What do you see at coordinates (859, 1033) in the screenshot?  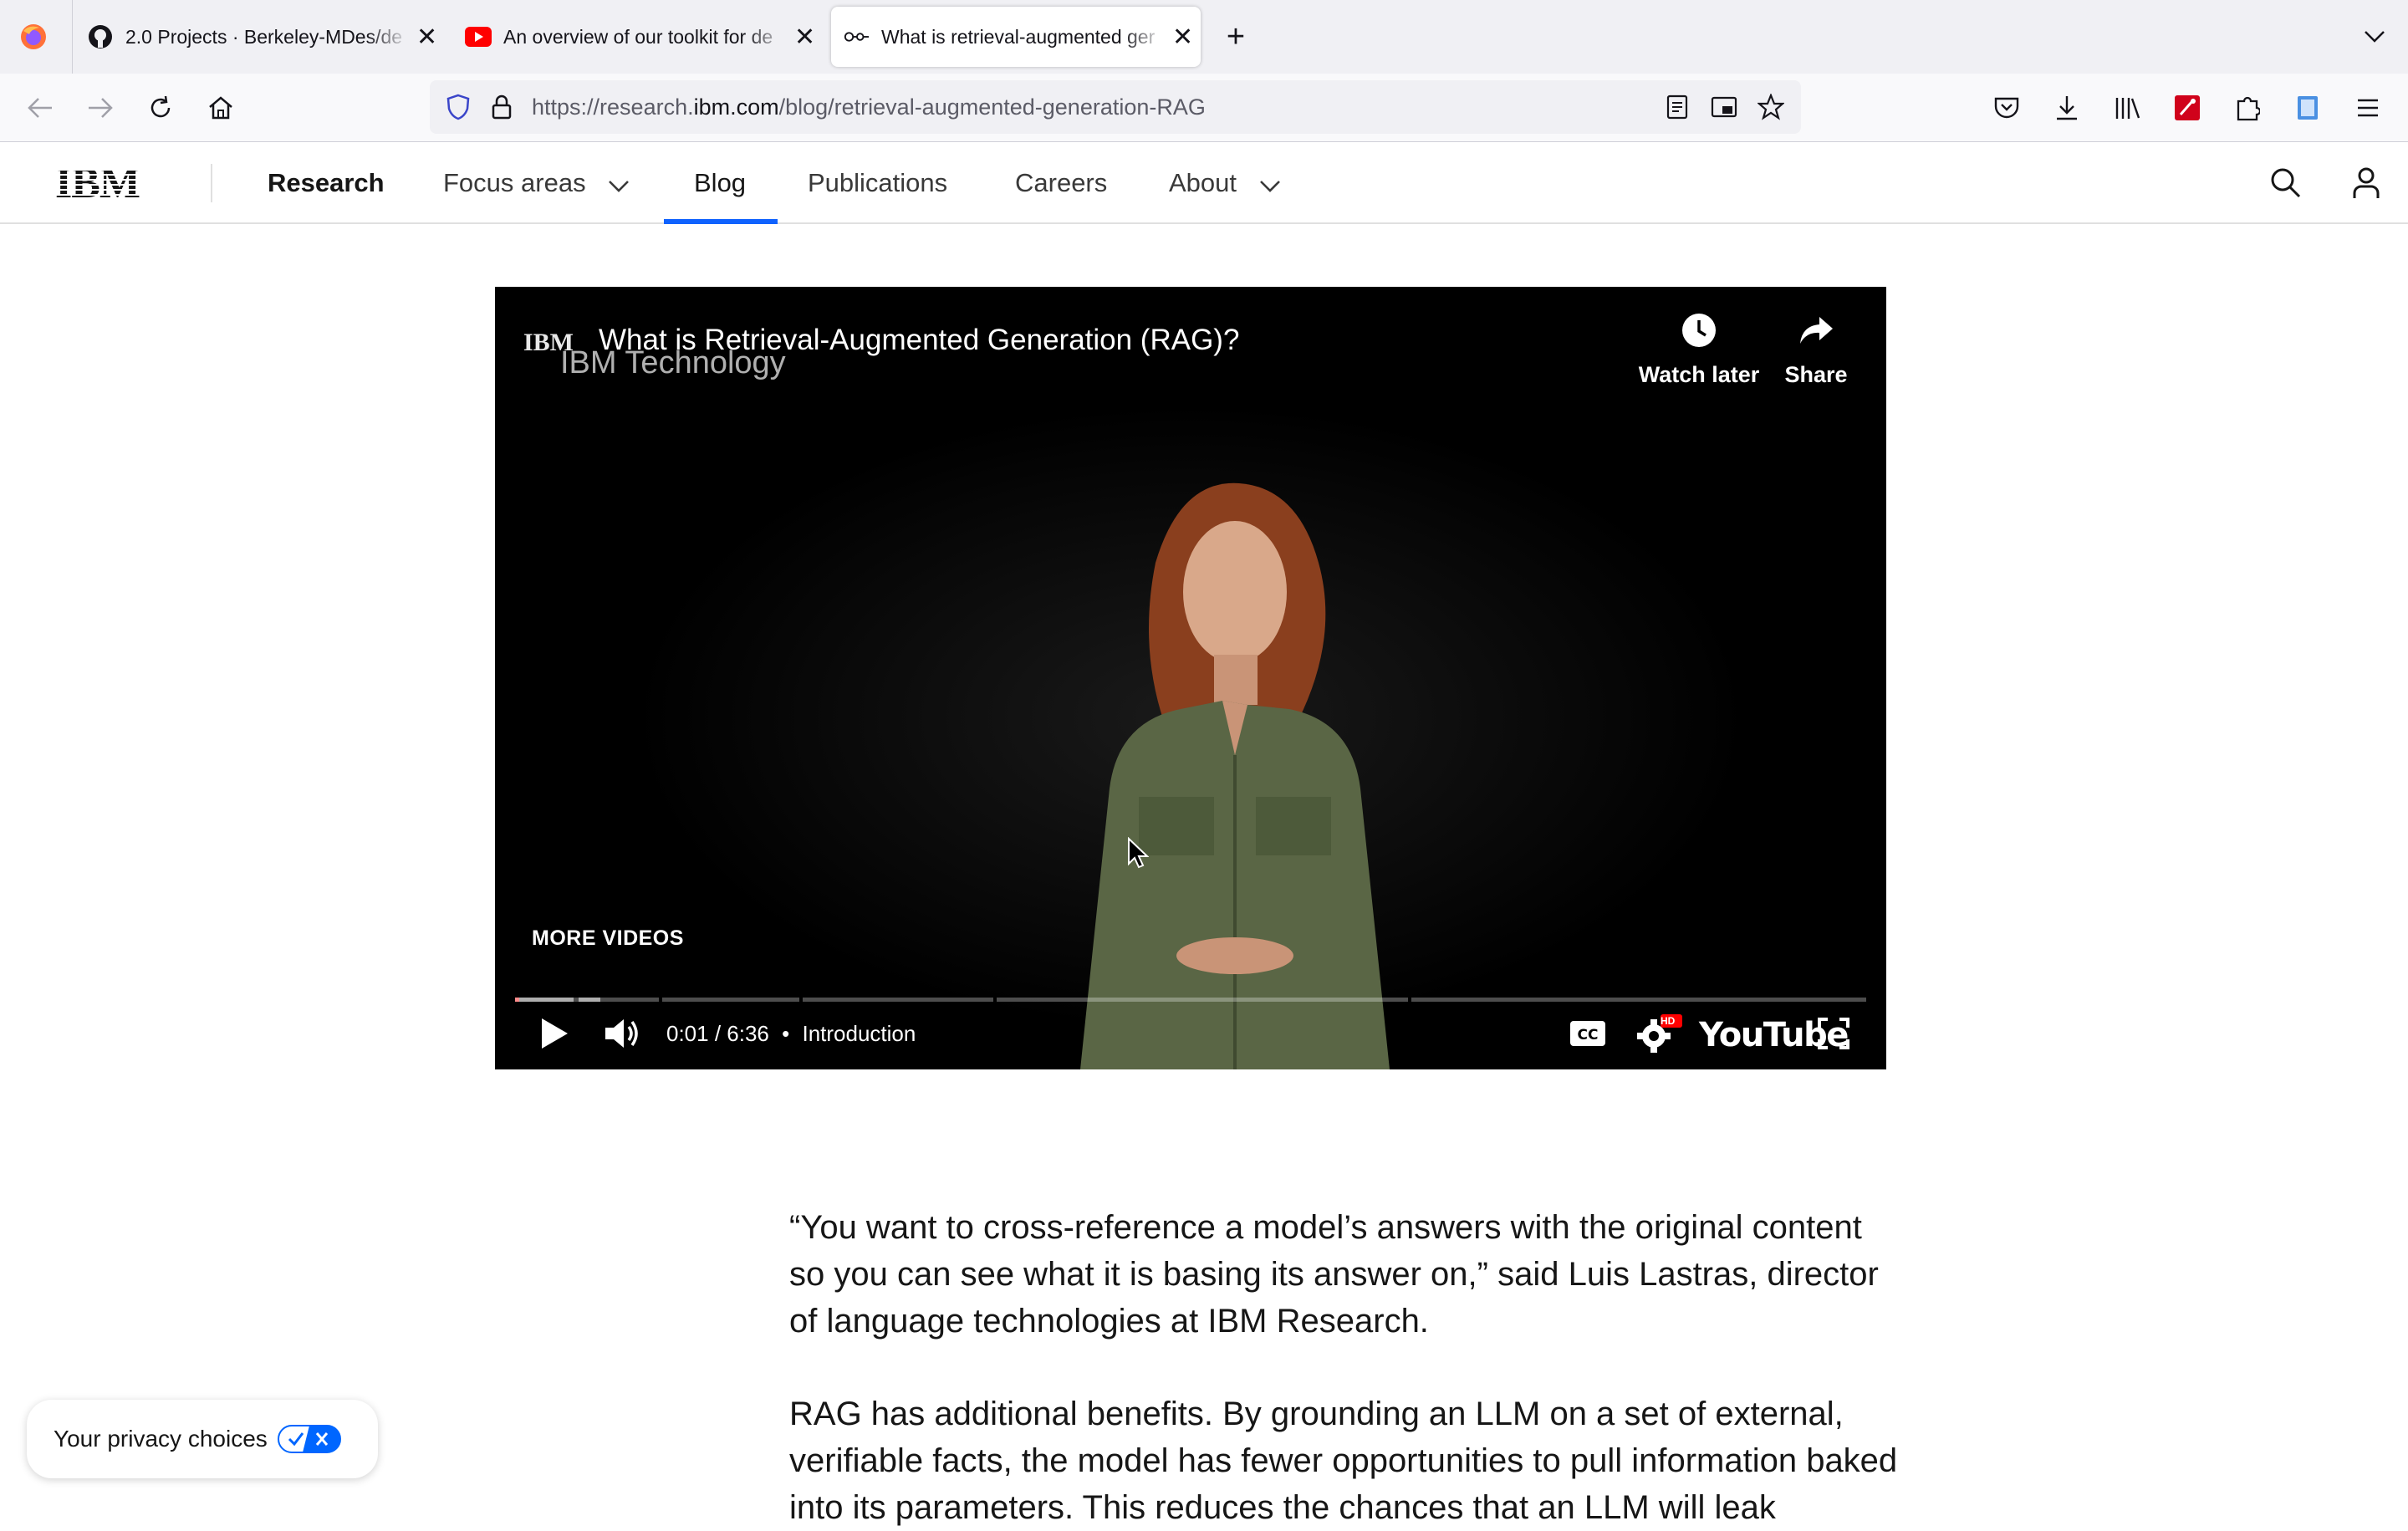 I see `chapter-title: Introduction` at bounding box center [859, 1033].